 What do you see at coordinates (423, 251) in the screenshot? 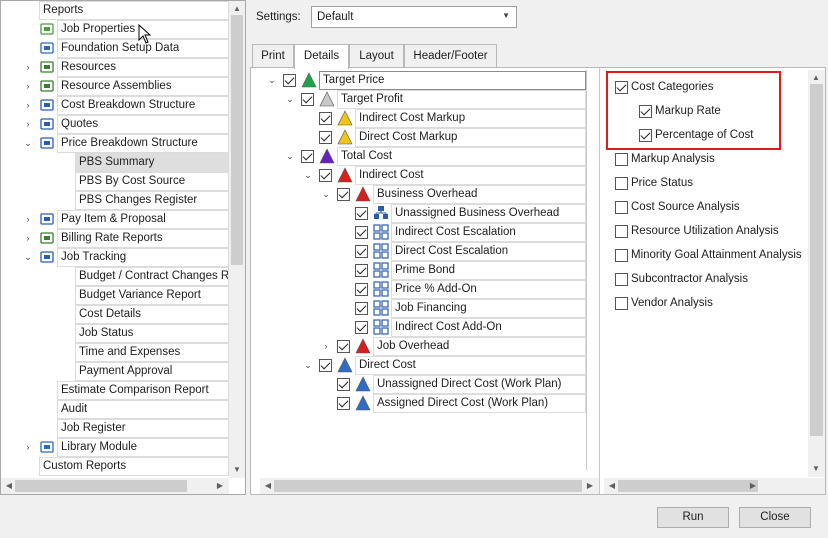
I see `detail-tree-node: Direct Cost Escalation` at bounding box center [423, 251].